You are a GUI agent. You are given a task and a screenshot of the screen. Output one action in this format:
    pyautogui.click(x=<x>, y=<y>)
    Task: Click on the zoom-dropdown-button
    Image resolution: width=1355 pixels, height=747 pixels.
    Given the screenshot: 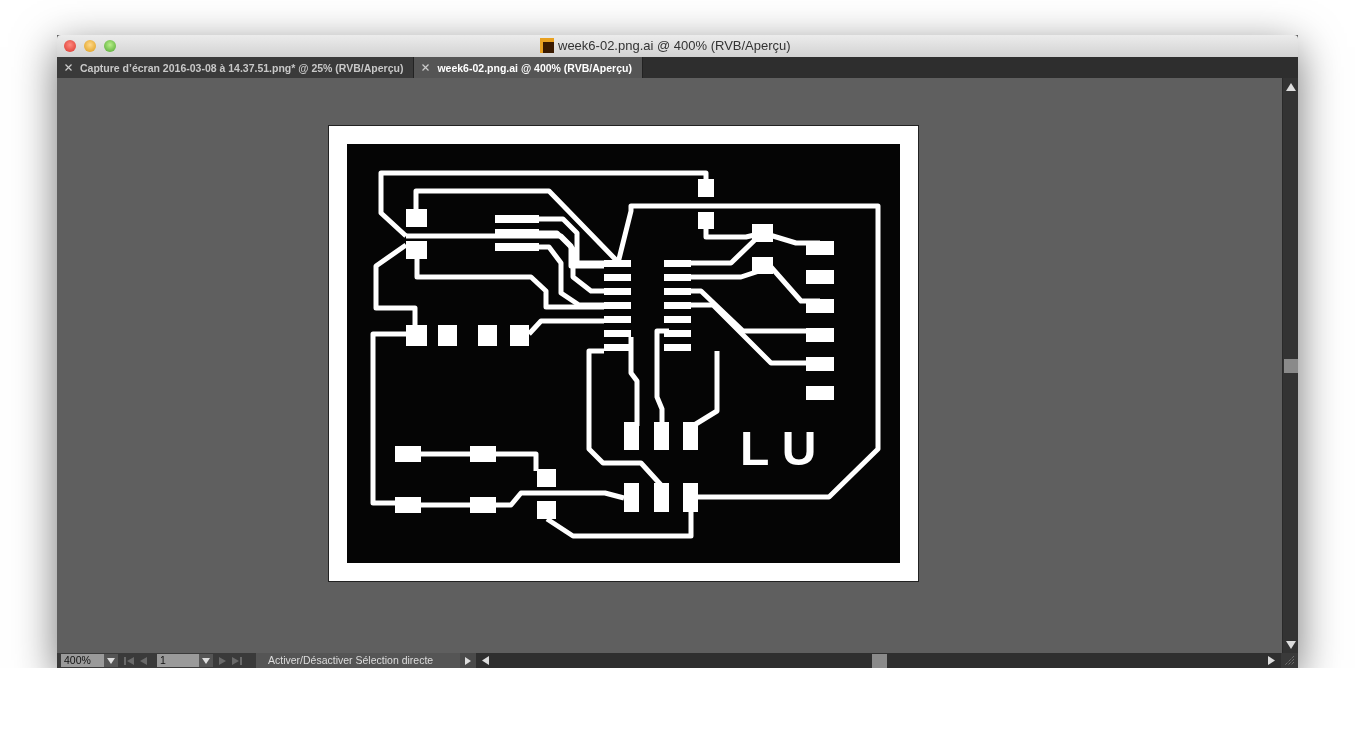 What is the action you would take?
    pyautogui.click(x=111, y=660)
    